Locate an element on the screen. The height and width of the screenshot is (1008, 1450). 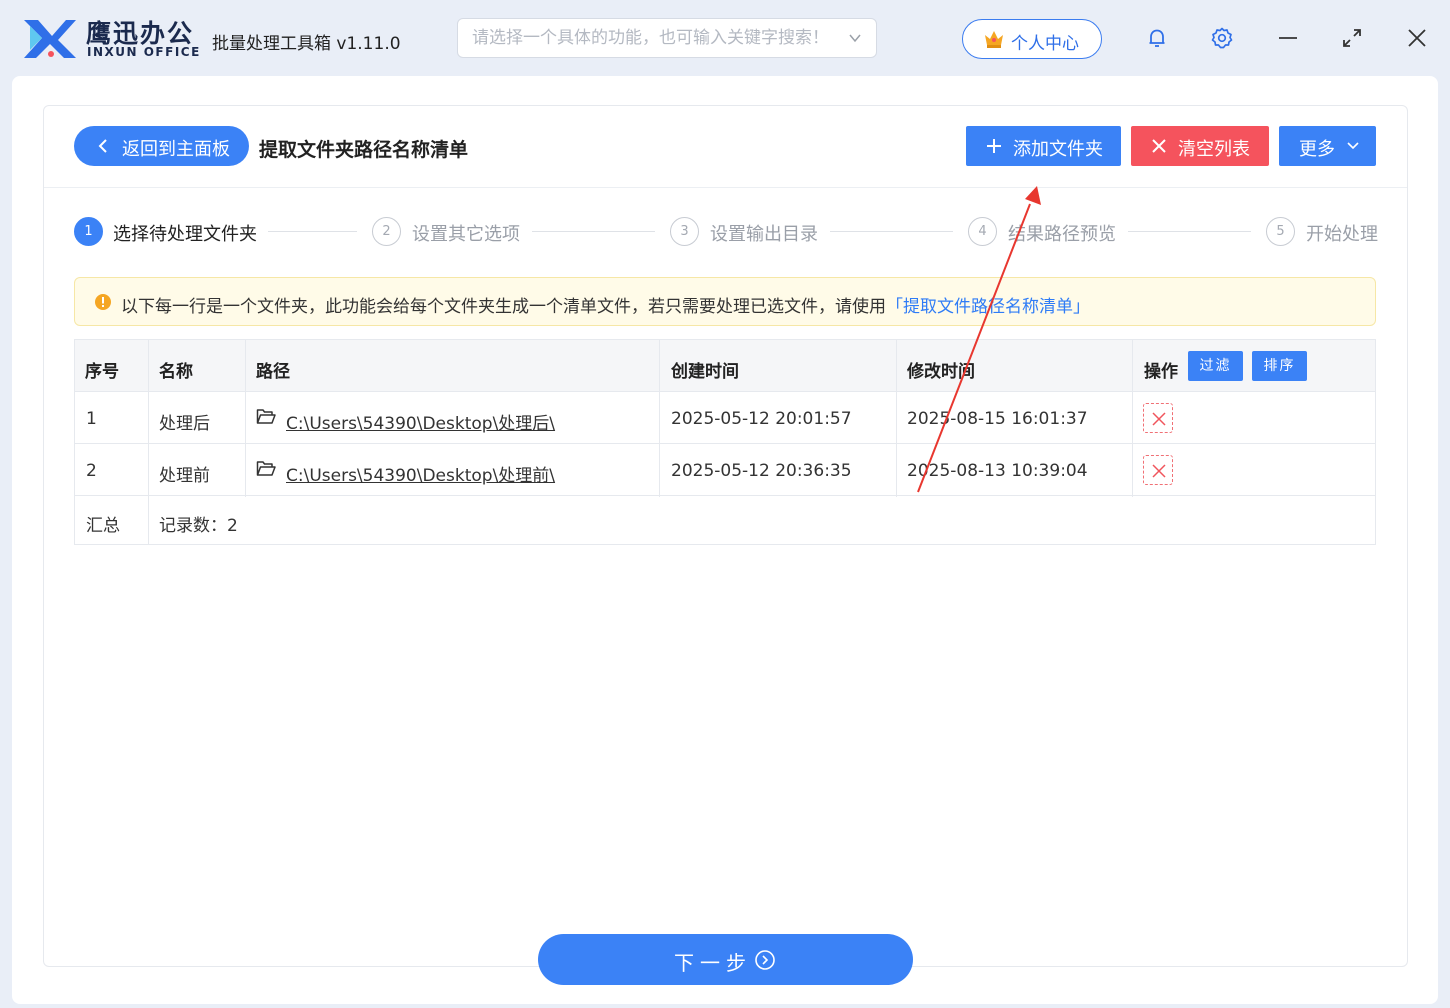
bell-icon is located at coordinates (1157, 38).